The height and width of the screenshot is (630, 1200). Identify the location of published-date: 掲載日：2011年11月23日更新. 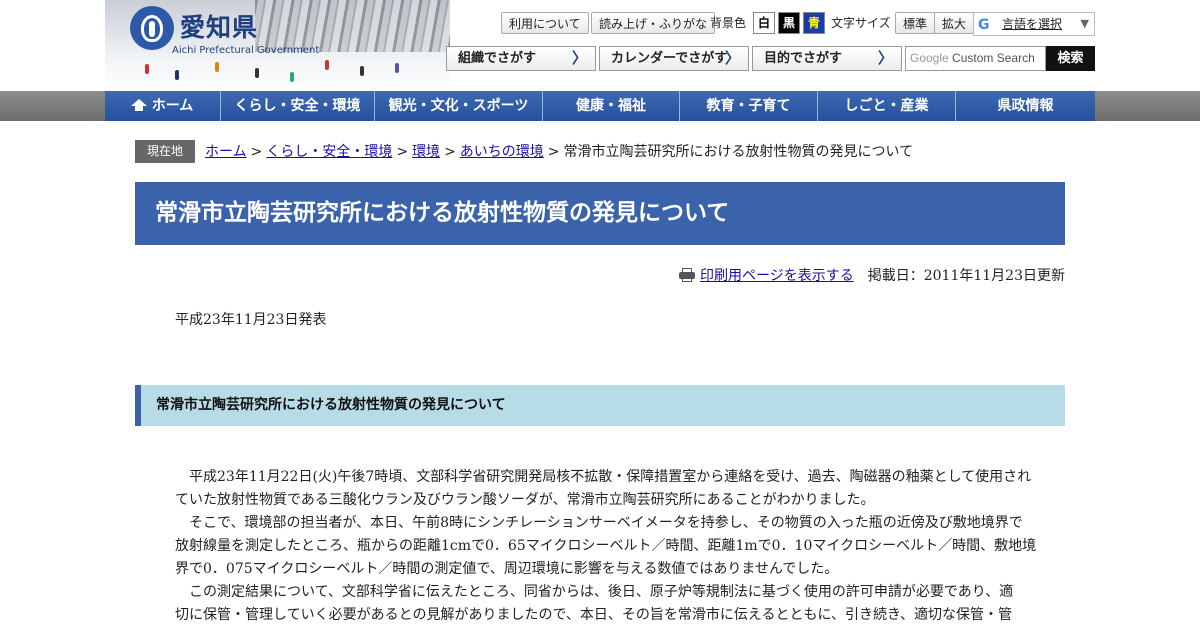
(966, 276).